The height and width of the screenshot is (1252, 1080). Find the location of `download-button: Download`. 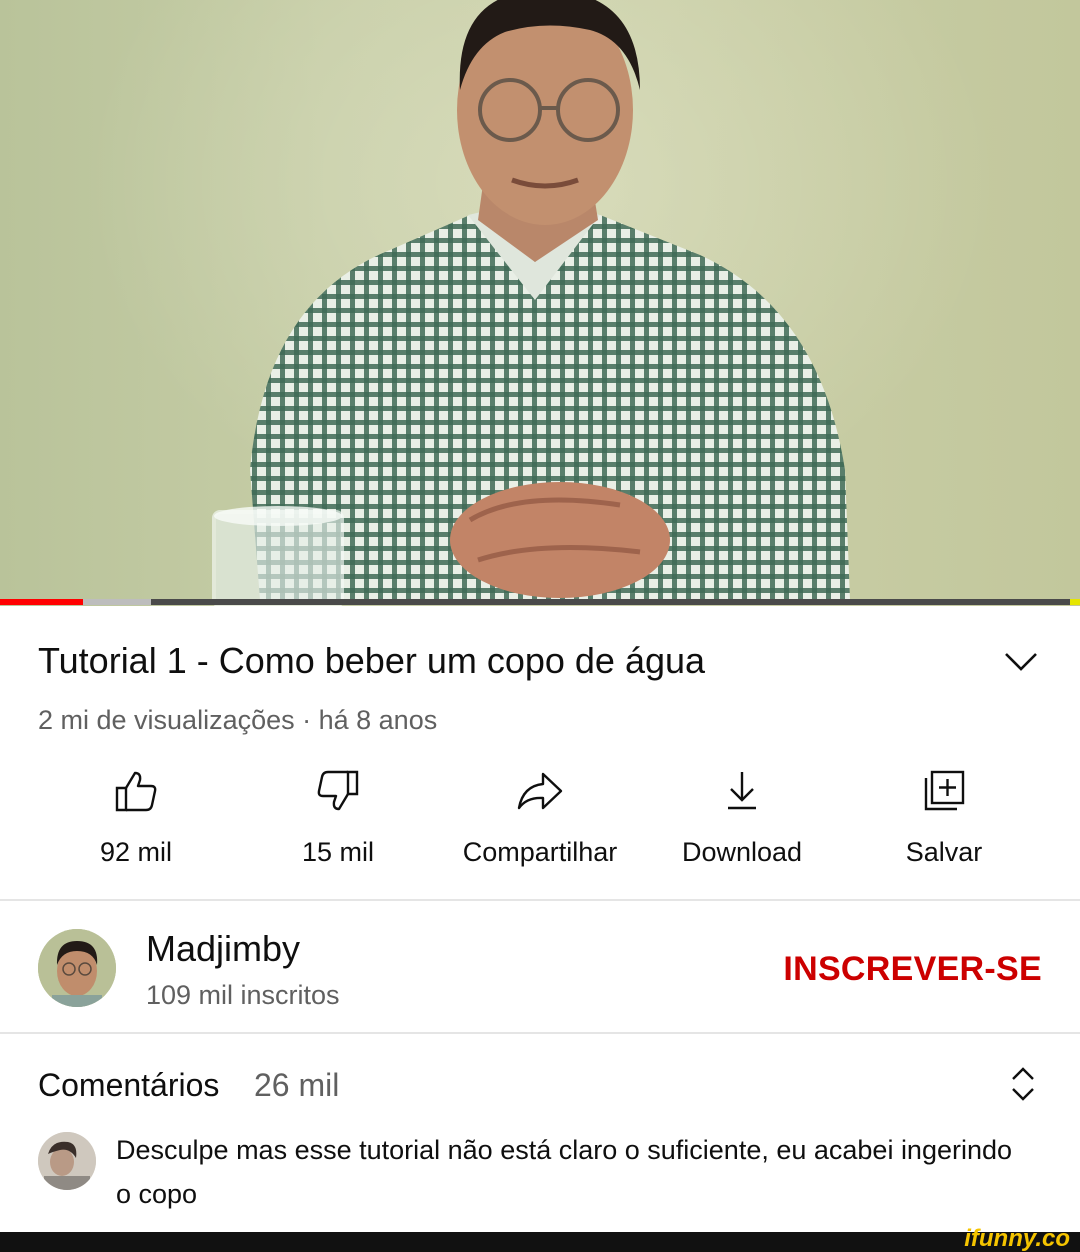

download-button: Download is located at coordinates (742, 823).